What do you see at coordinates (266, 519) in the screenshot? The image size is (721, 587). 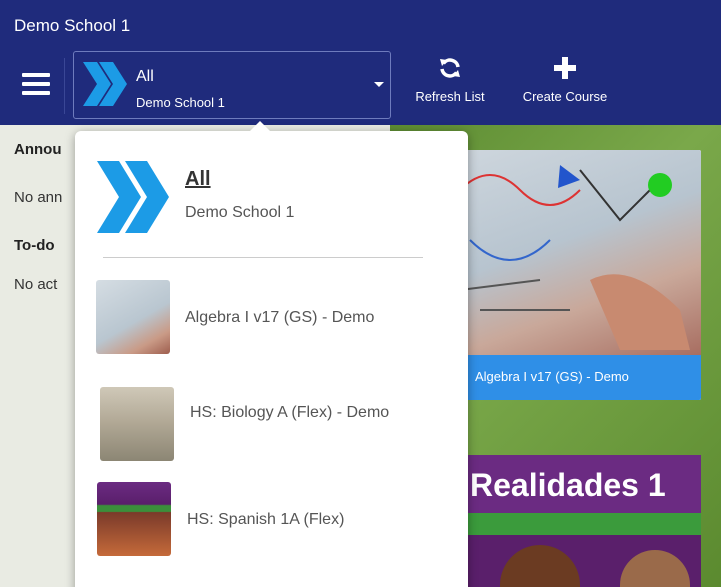 I see `dropdown-item-label: HS: Spanish 1A (Flex)` at bounding box center [266, 519].